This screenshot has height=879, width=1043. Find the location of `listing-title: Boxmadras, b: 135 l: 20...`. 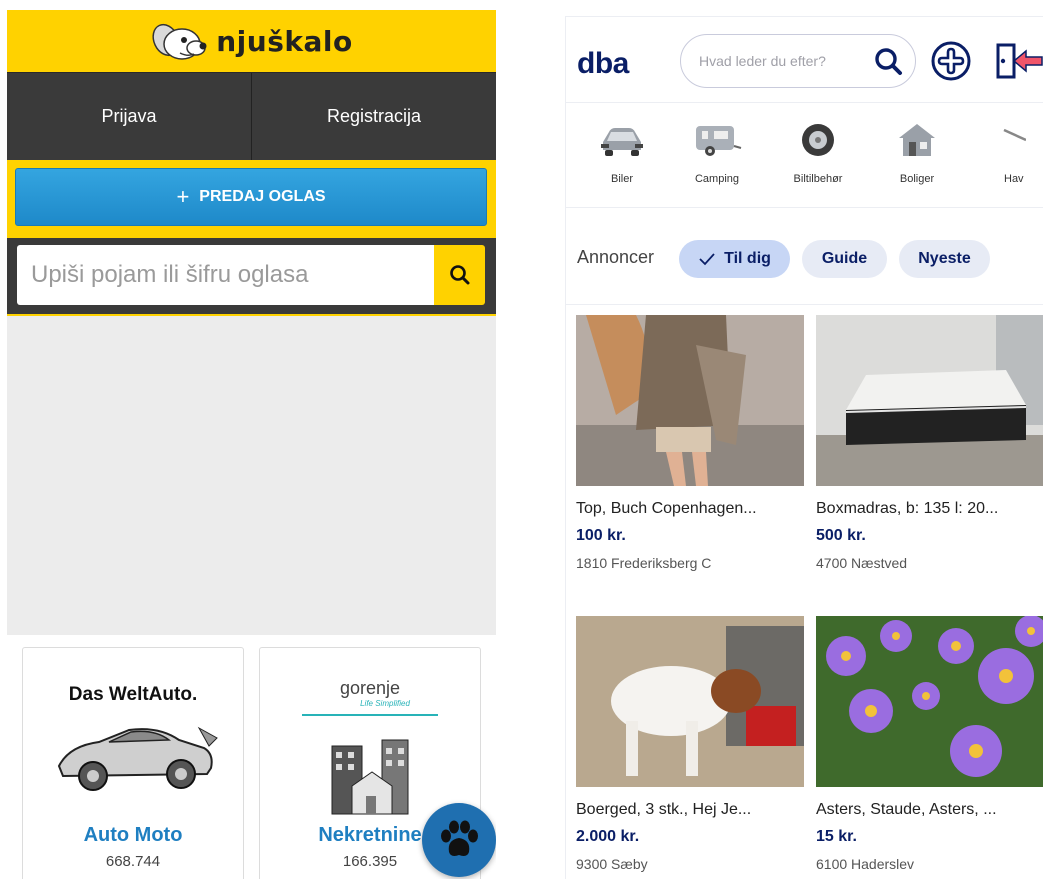

listing-title: Boxmadras, b: 135 l: 20... is located at coordinates (907, 508).